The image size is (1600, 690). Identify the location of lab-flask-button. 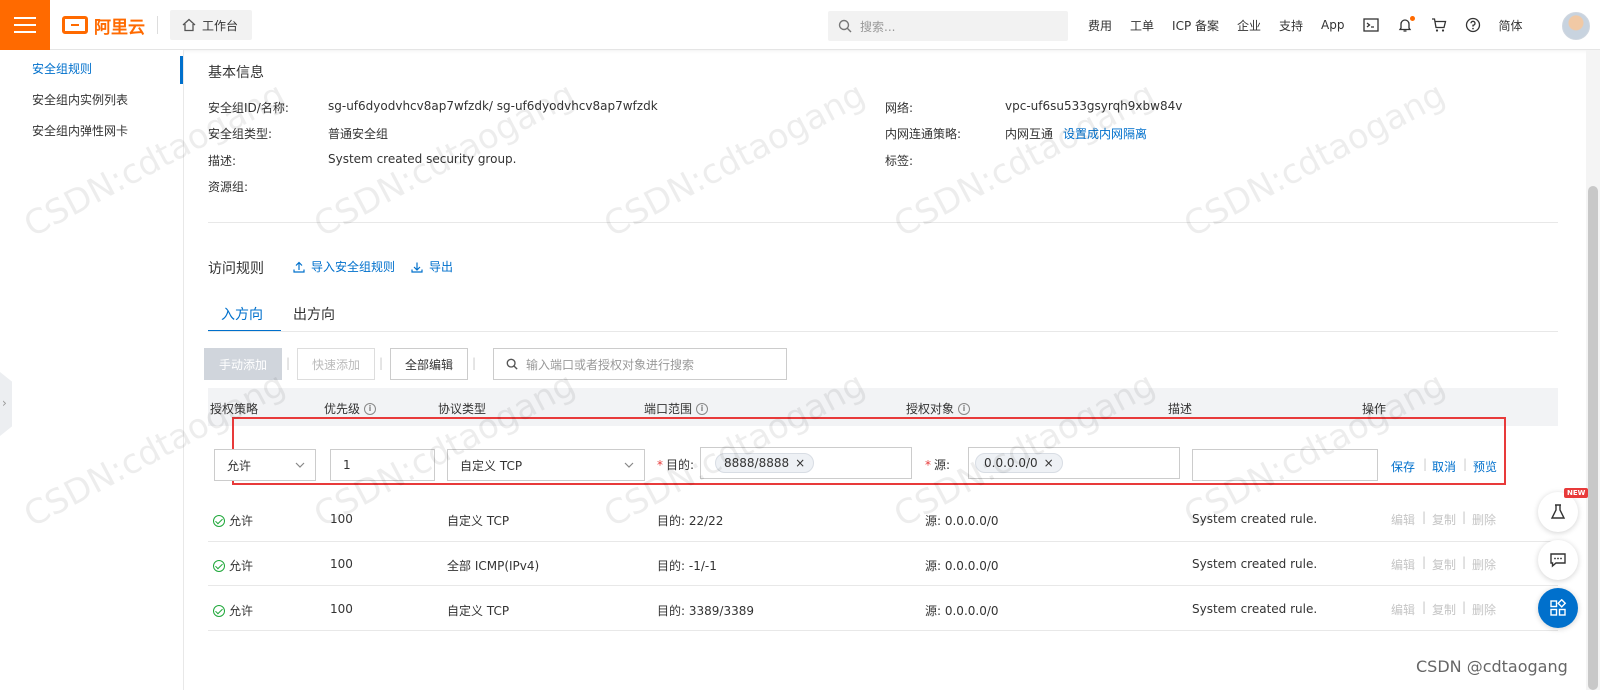
(1558, 512).